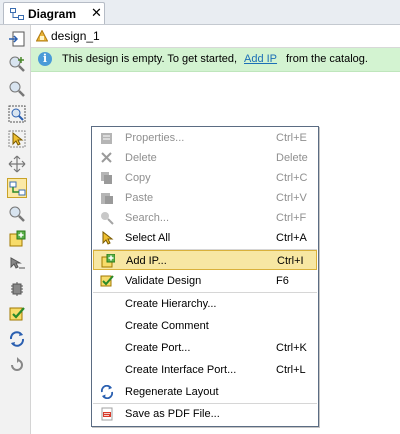 This screenshot has height=434, width=400. Describe the element at coordinates (205, 392) in the screenshot. I see `menu-item-regenerate-layout: Regenerate Layout` at that location.